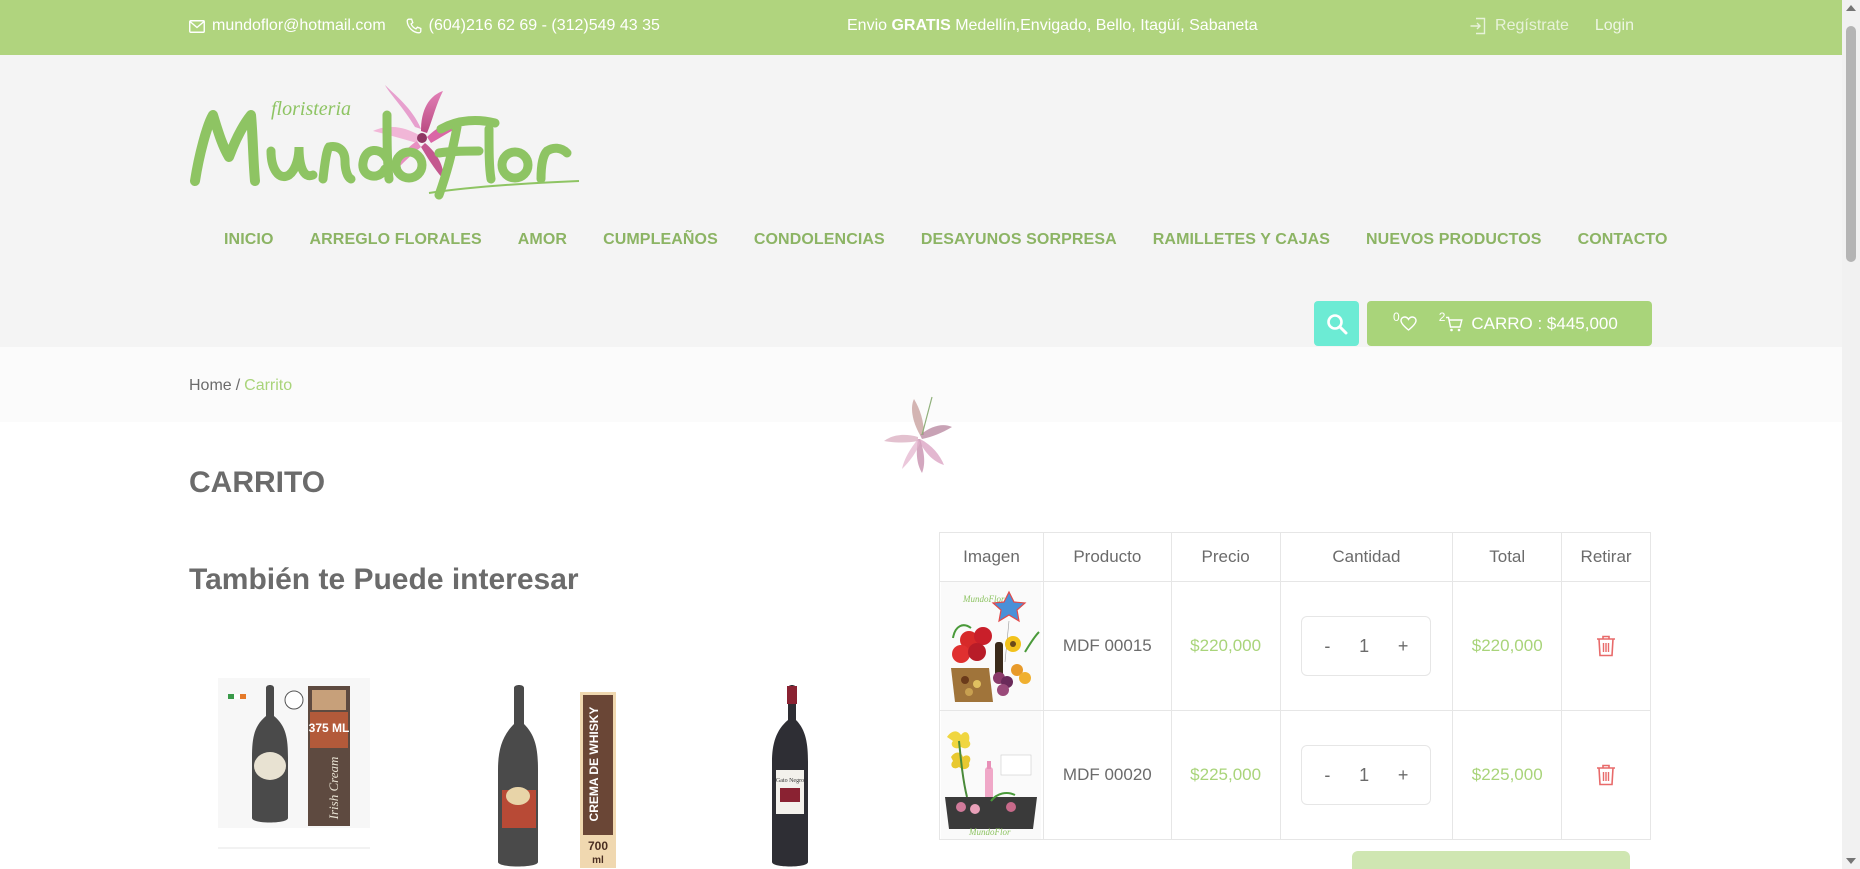  What do you see at coordinates (299, 25) in the screenshot?
I see `email-text: mundoflor@hotmail.com` at bounding box center [299, 25].